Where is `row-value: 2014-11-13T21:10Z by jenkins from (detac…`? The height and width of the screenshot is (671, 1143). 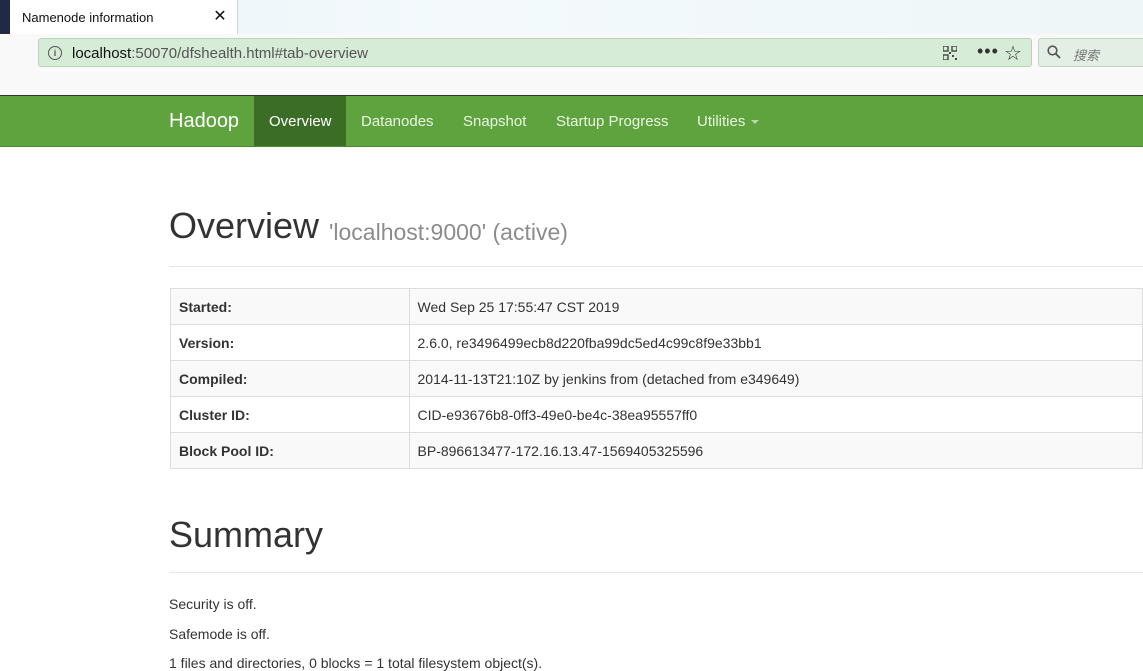
row-value: 2014-11-13T21:10Z by jenkins from (detac… is located at coordinates (775, 378).